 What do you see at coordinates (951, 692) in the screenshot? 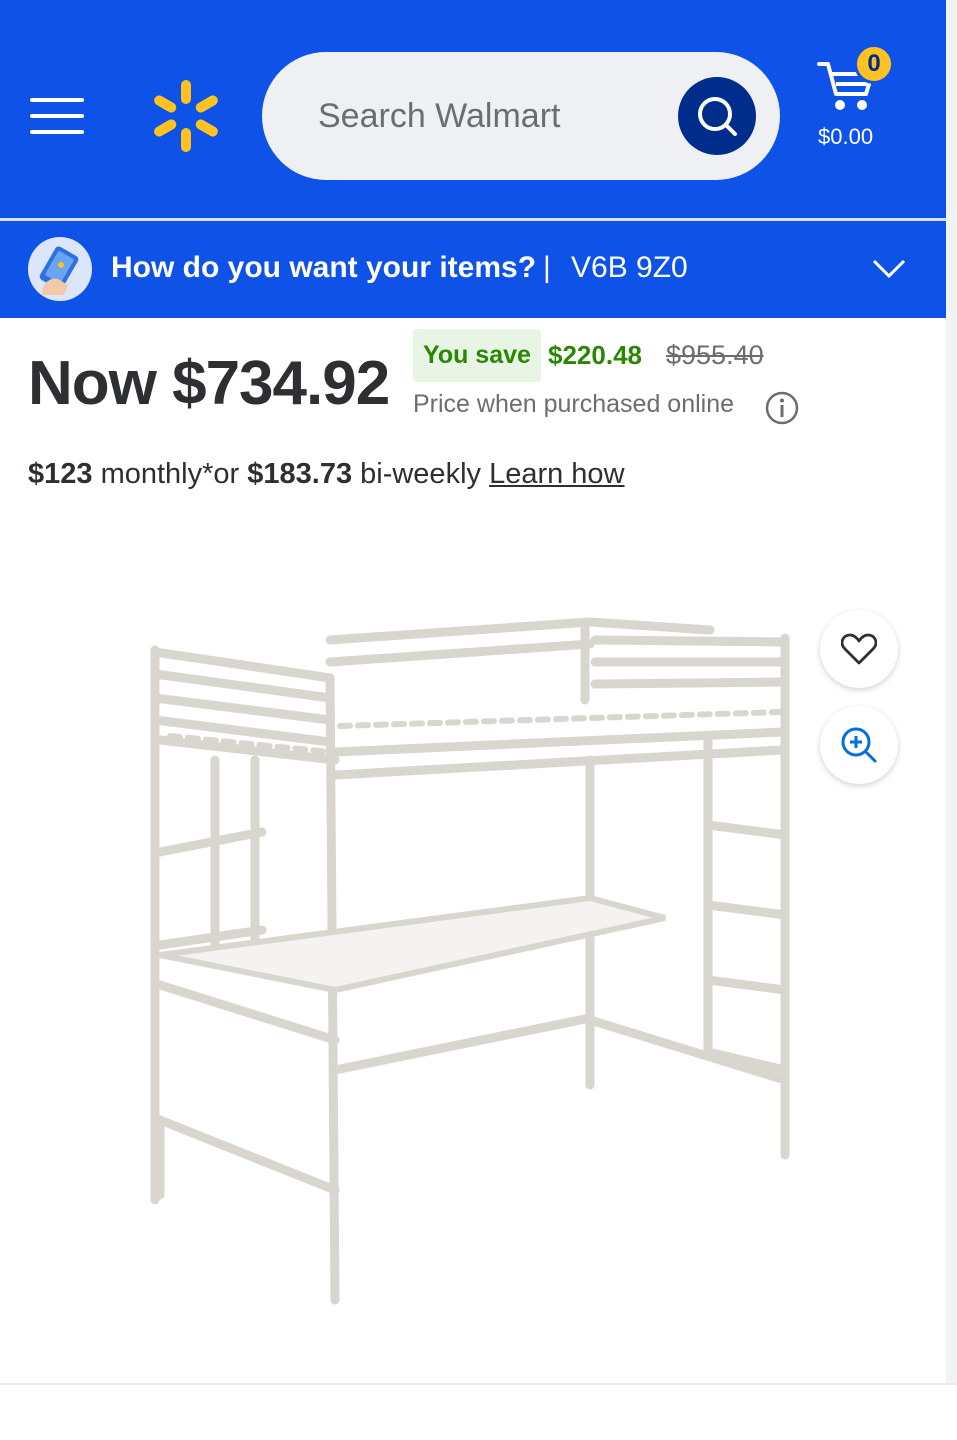
I see `scrollbar-track` at bounding box center [951, 692].